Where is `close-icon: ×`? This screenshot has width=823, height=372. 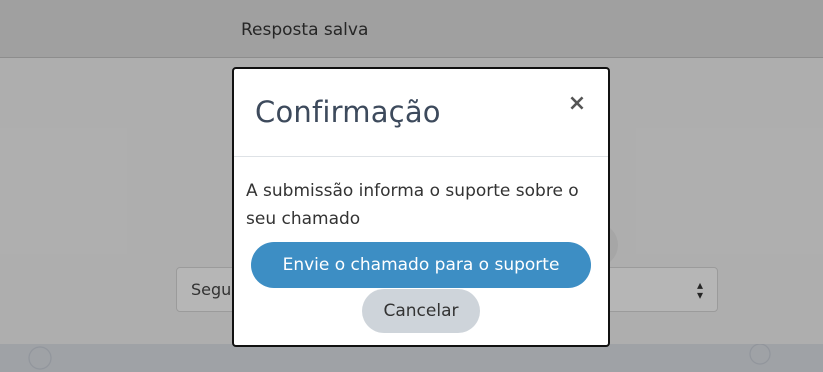
close-icon: × is located at coordinates (577, 104).